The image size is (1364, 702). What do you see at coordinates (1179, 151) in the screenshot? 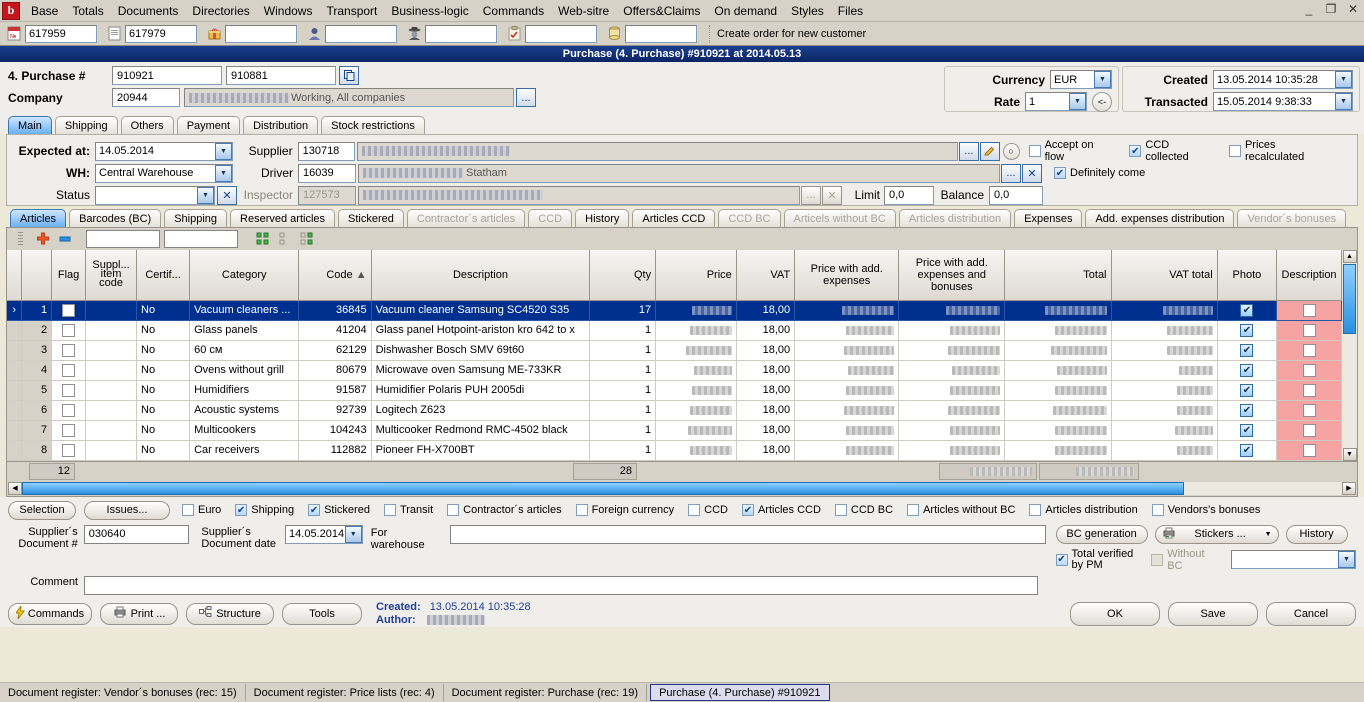
I see `ccd-collected-check: ✔ CCD collected` at bounding box center [1179, 151].